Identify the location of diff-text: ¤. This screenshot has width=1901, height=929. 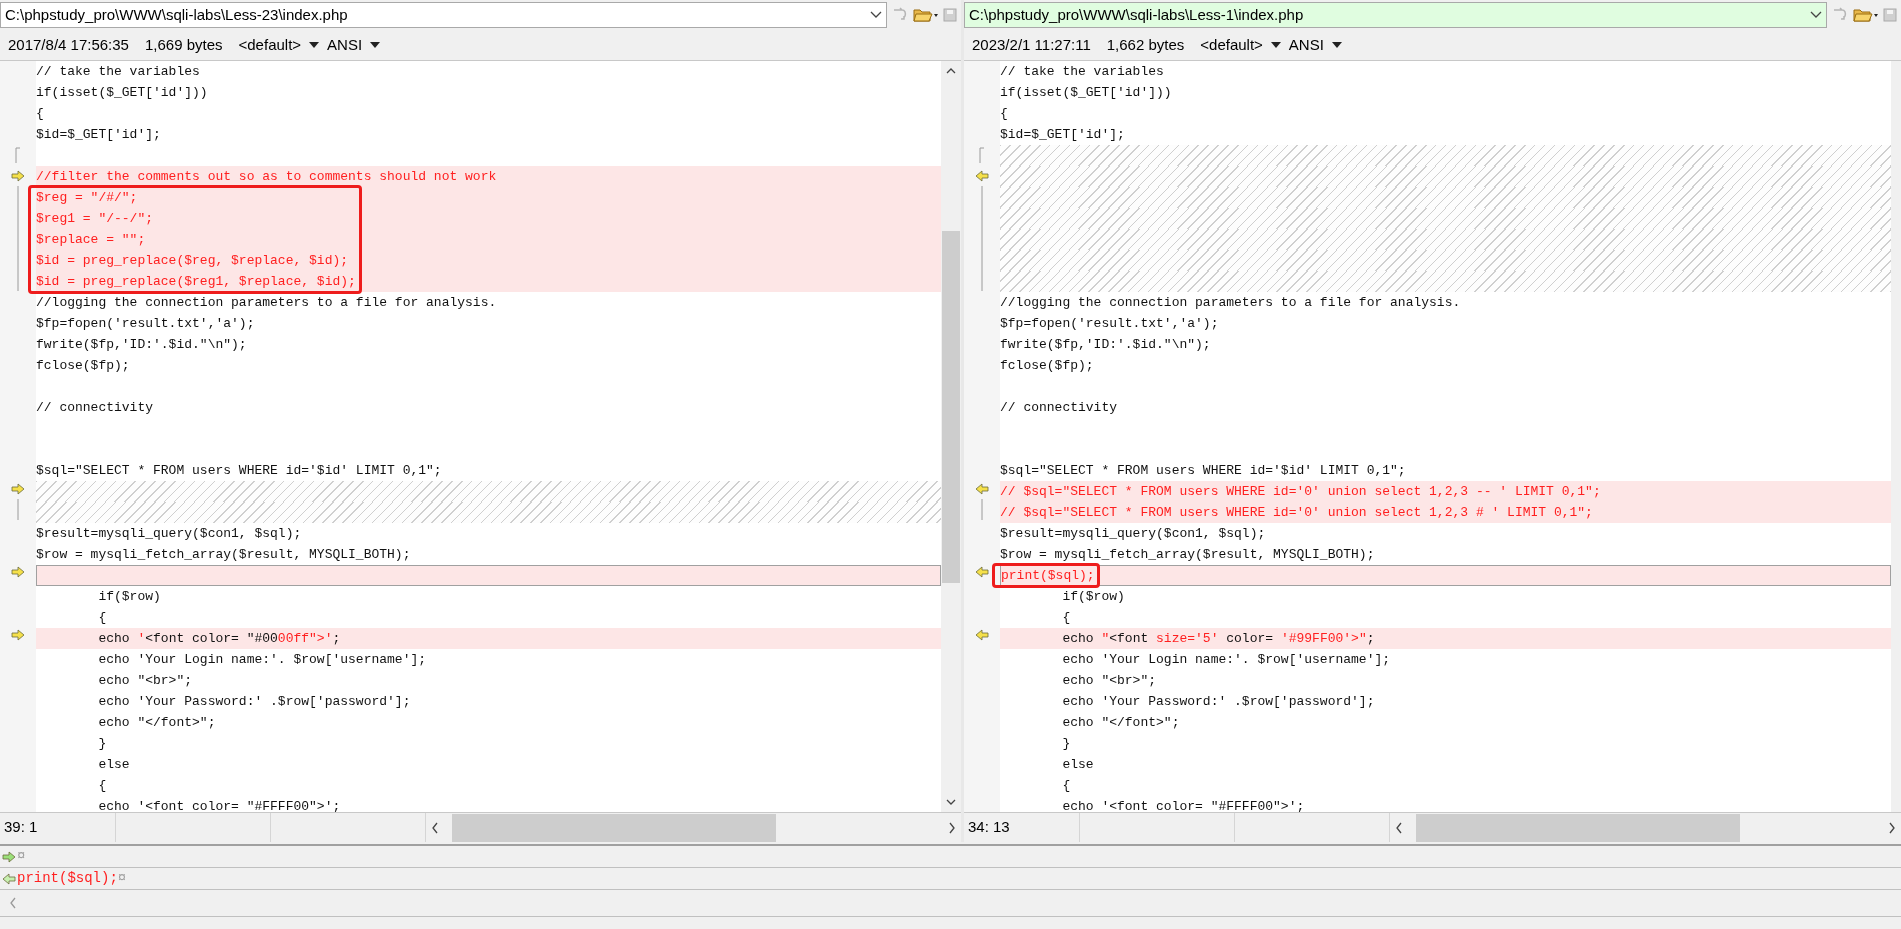
(21, 856).